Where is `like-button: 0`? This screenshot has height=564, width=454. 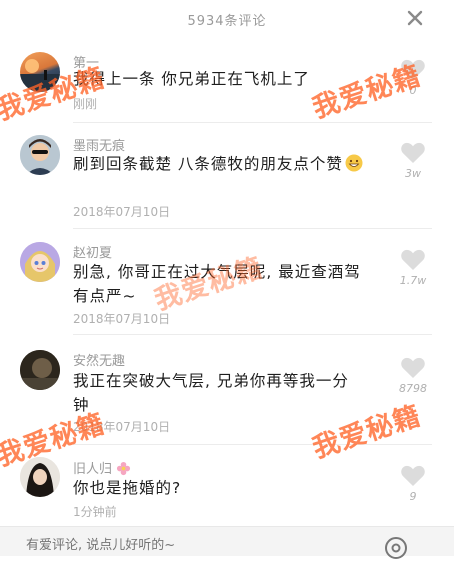 like-button: 0 is located at coordinates (413, 77).